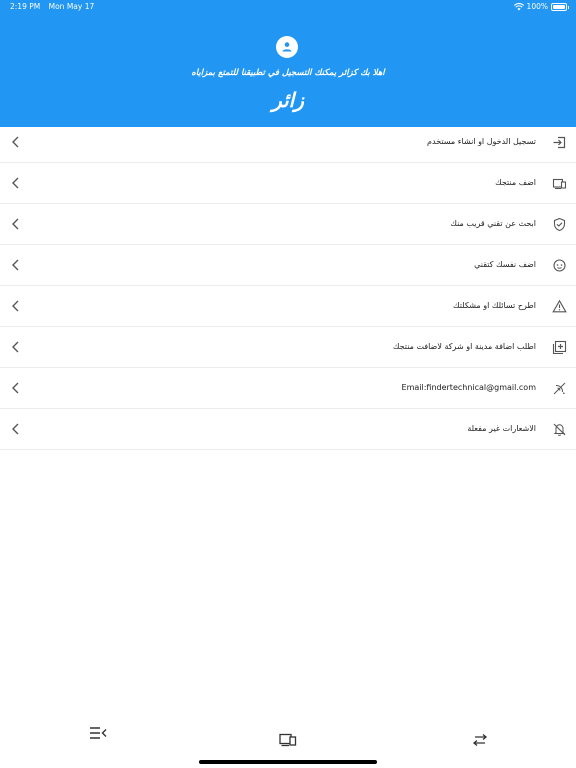  I want to click on menu-item-notifications: الاشعارات غير مفعلة, so click(288, 429).